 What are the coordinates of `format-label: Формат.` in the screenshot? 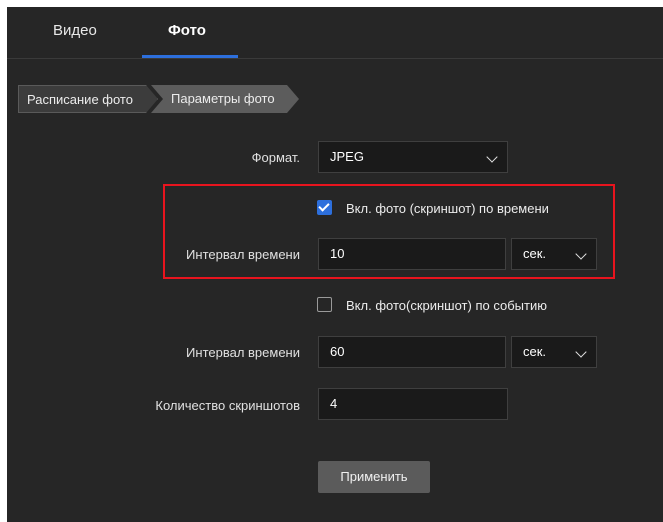 It's located at (275, 157).